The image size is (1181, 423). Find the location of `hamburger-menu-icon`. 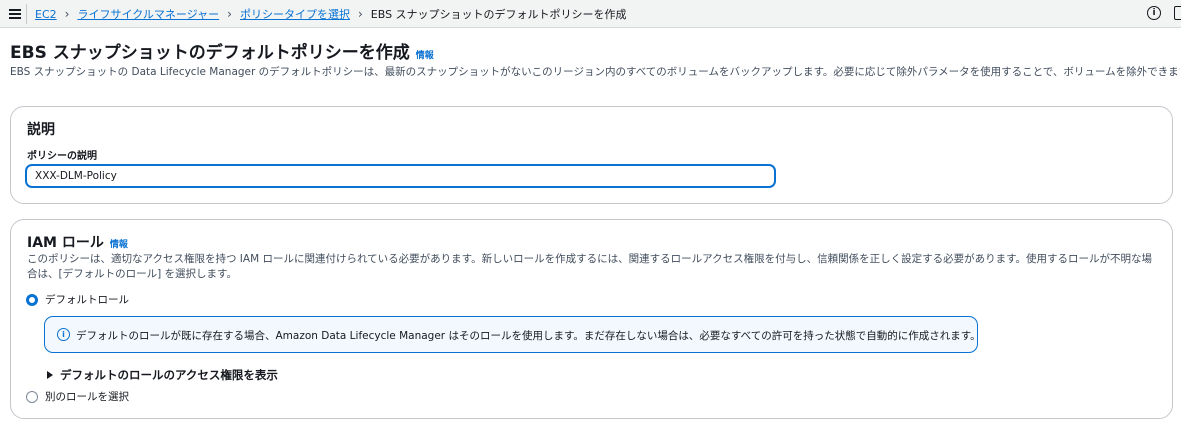

hamburger-menu-icon is located at coordinates (15, 14).